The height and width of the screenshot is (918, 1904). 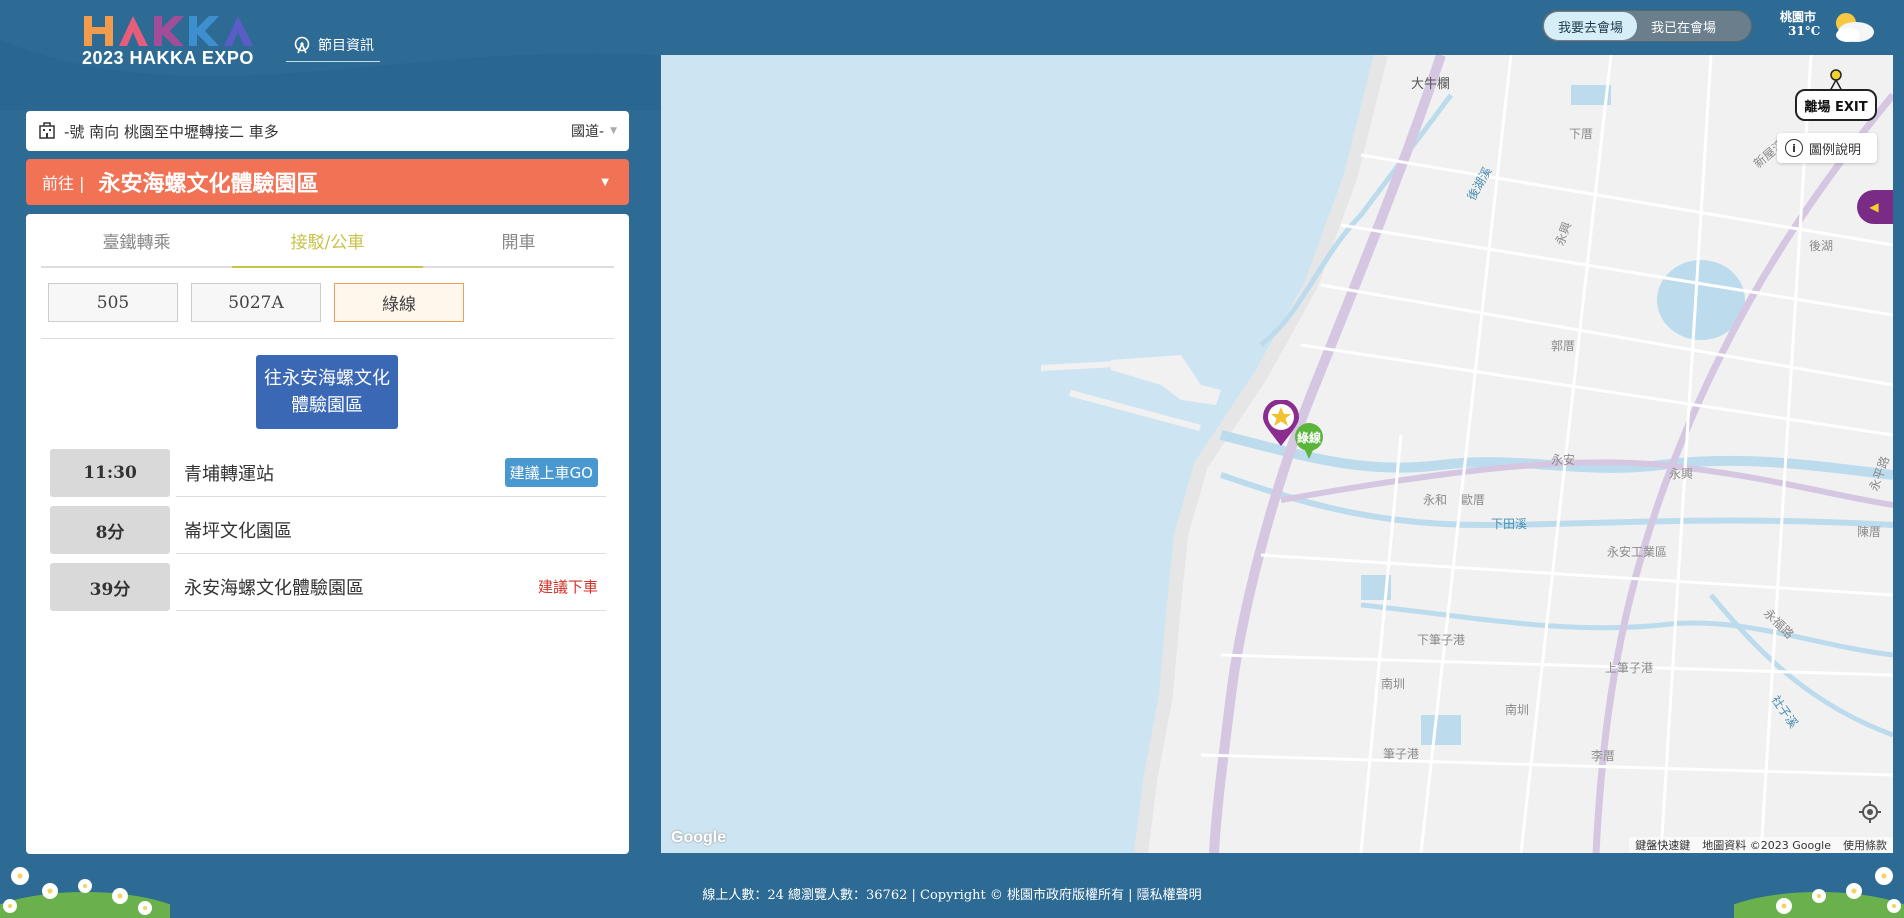 I want to click on weather-city: 桃園市, so click(x=1798, y=17).